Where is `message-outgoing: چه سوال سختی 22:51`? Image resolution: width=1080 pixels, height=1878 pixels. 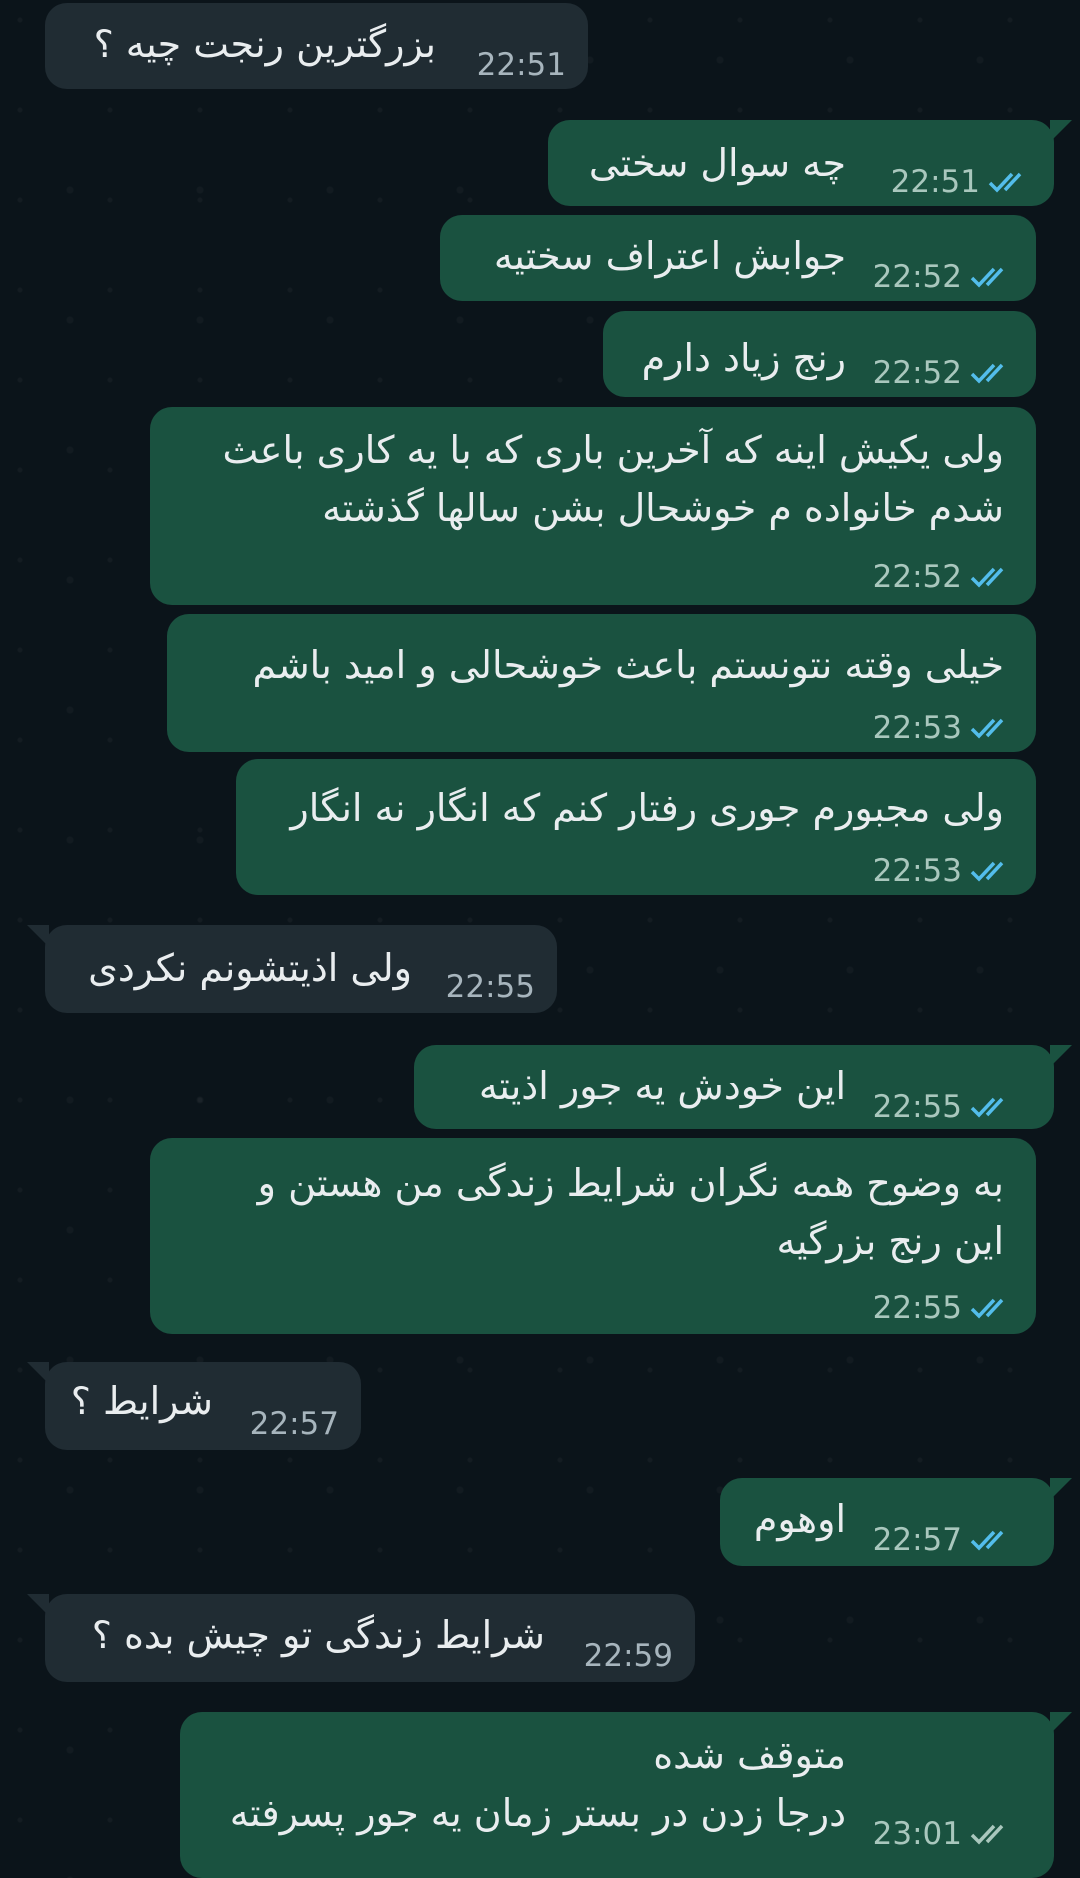 message-outgoing: چه سوال سختی 22:51 is located at coordinates (810, 163).